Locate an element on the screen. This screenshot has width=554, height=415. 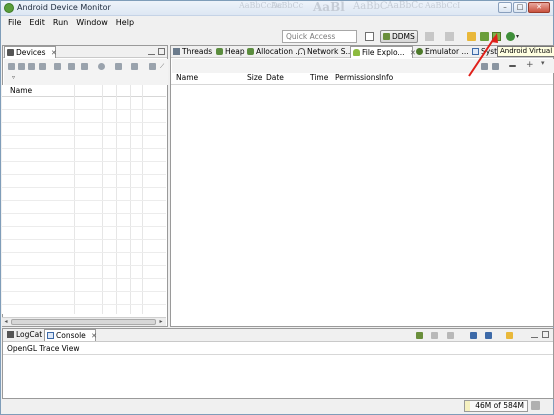
tooltip: Android Virtual De is located at coordinates (525, 51).